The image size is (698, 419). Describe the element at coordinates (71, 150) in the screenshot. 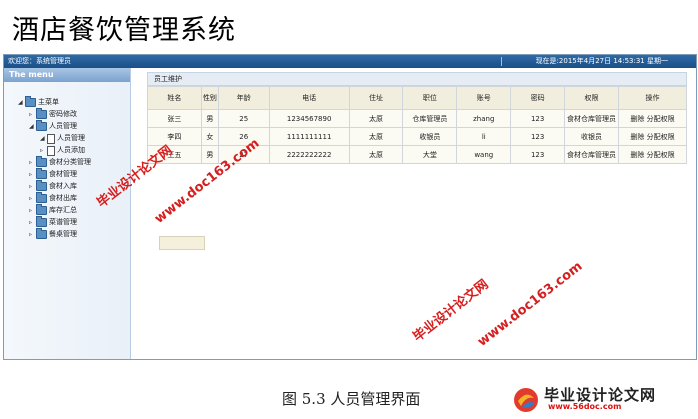

I see `sidebar-item-label: 人员添加` at that location.